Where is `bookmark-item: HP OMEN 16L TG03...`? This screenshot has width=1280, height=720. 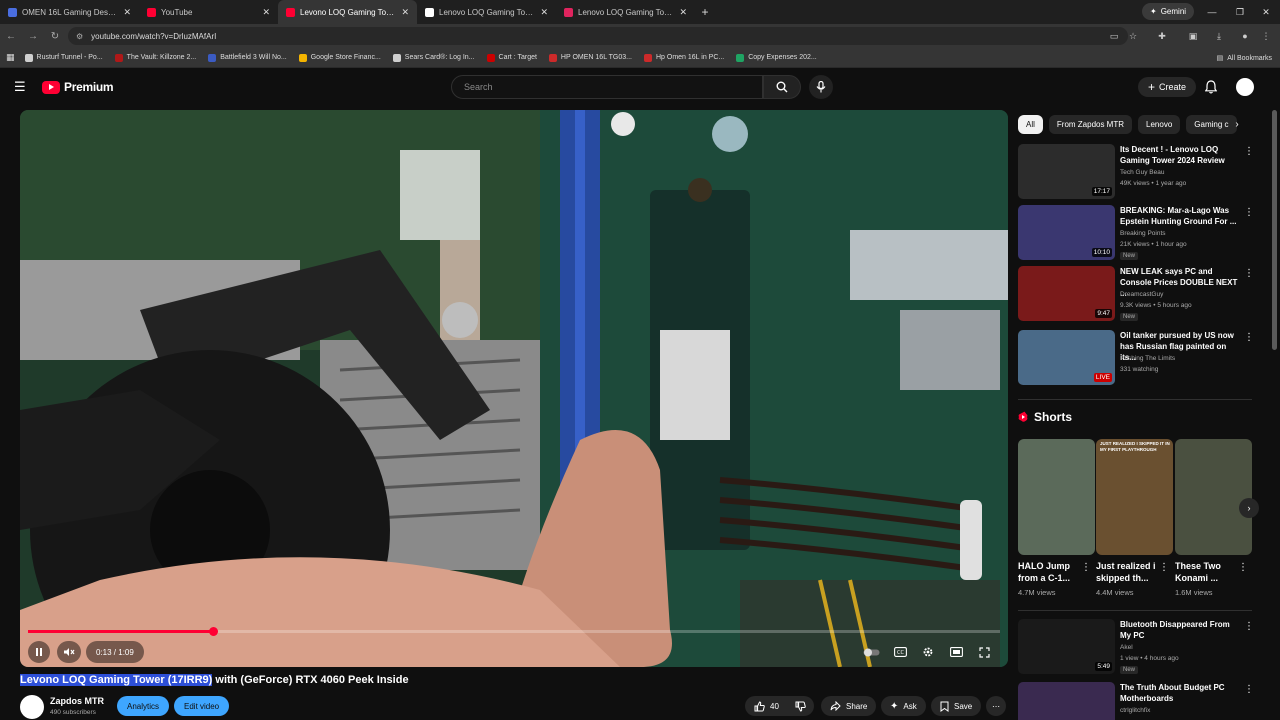 bookmark-item: HP OMEN 16L TG03... is located at coordinates (590, 57).